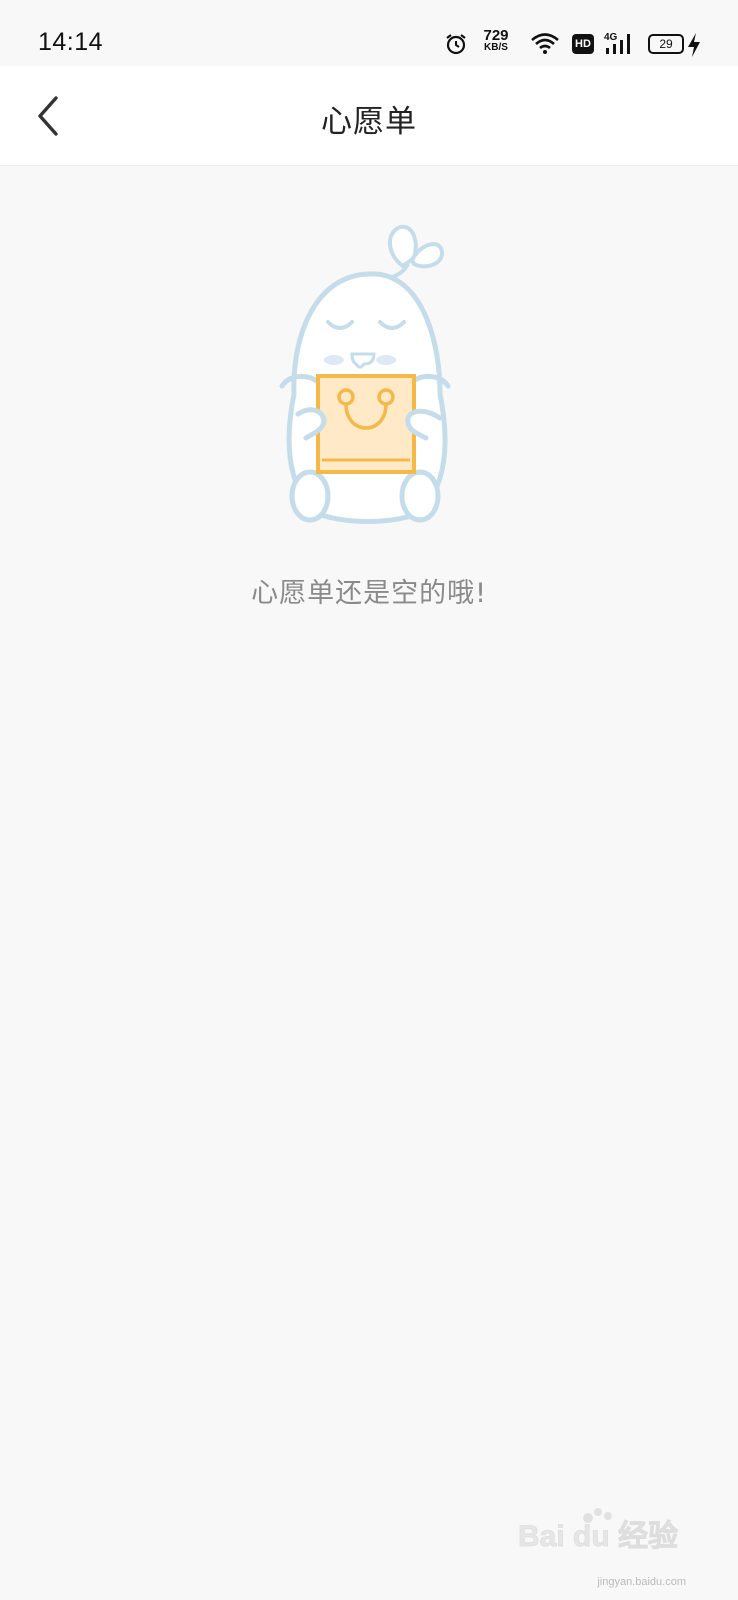  What do you see at coordinates (598, 1536) in the screenshot?
I see `watermark-brand: Bai du 经验` at bounding box center [598, 1536].